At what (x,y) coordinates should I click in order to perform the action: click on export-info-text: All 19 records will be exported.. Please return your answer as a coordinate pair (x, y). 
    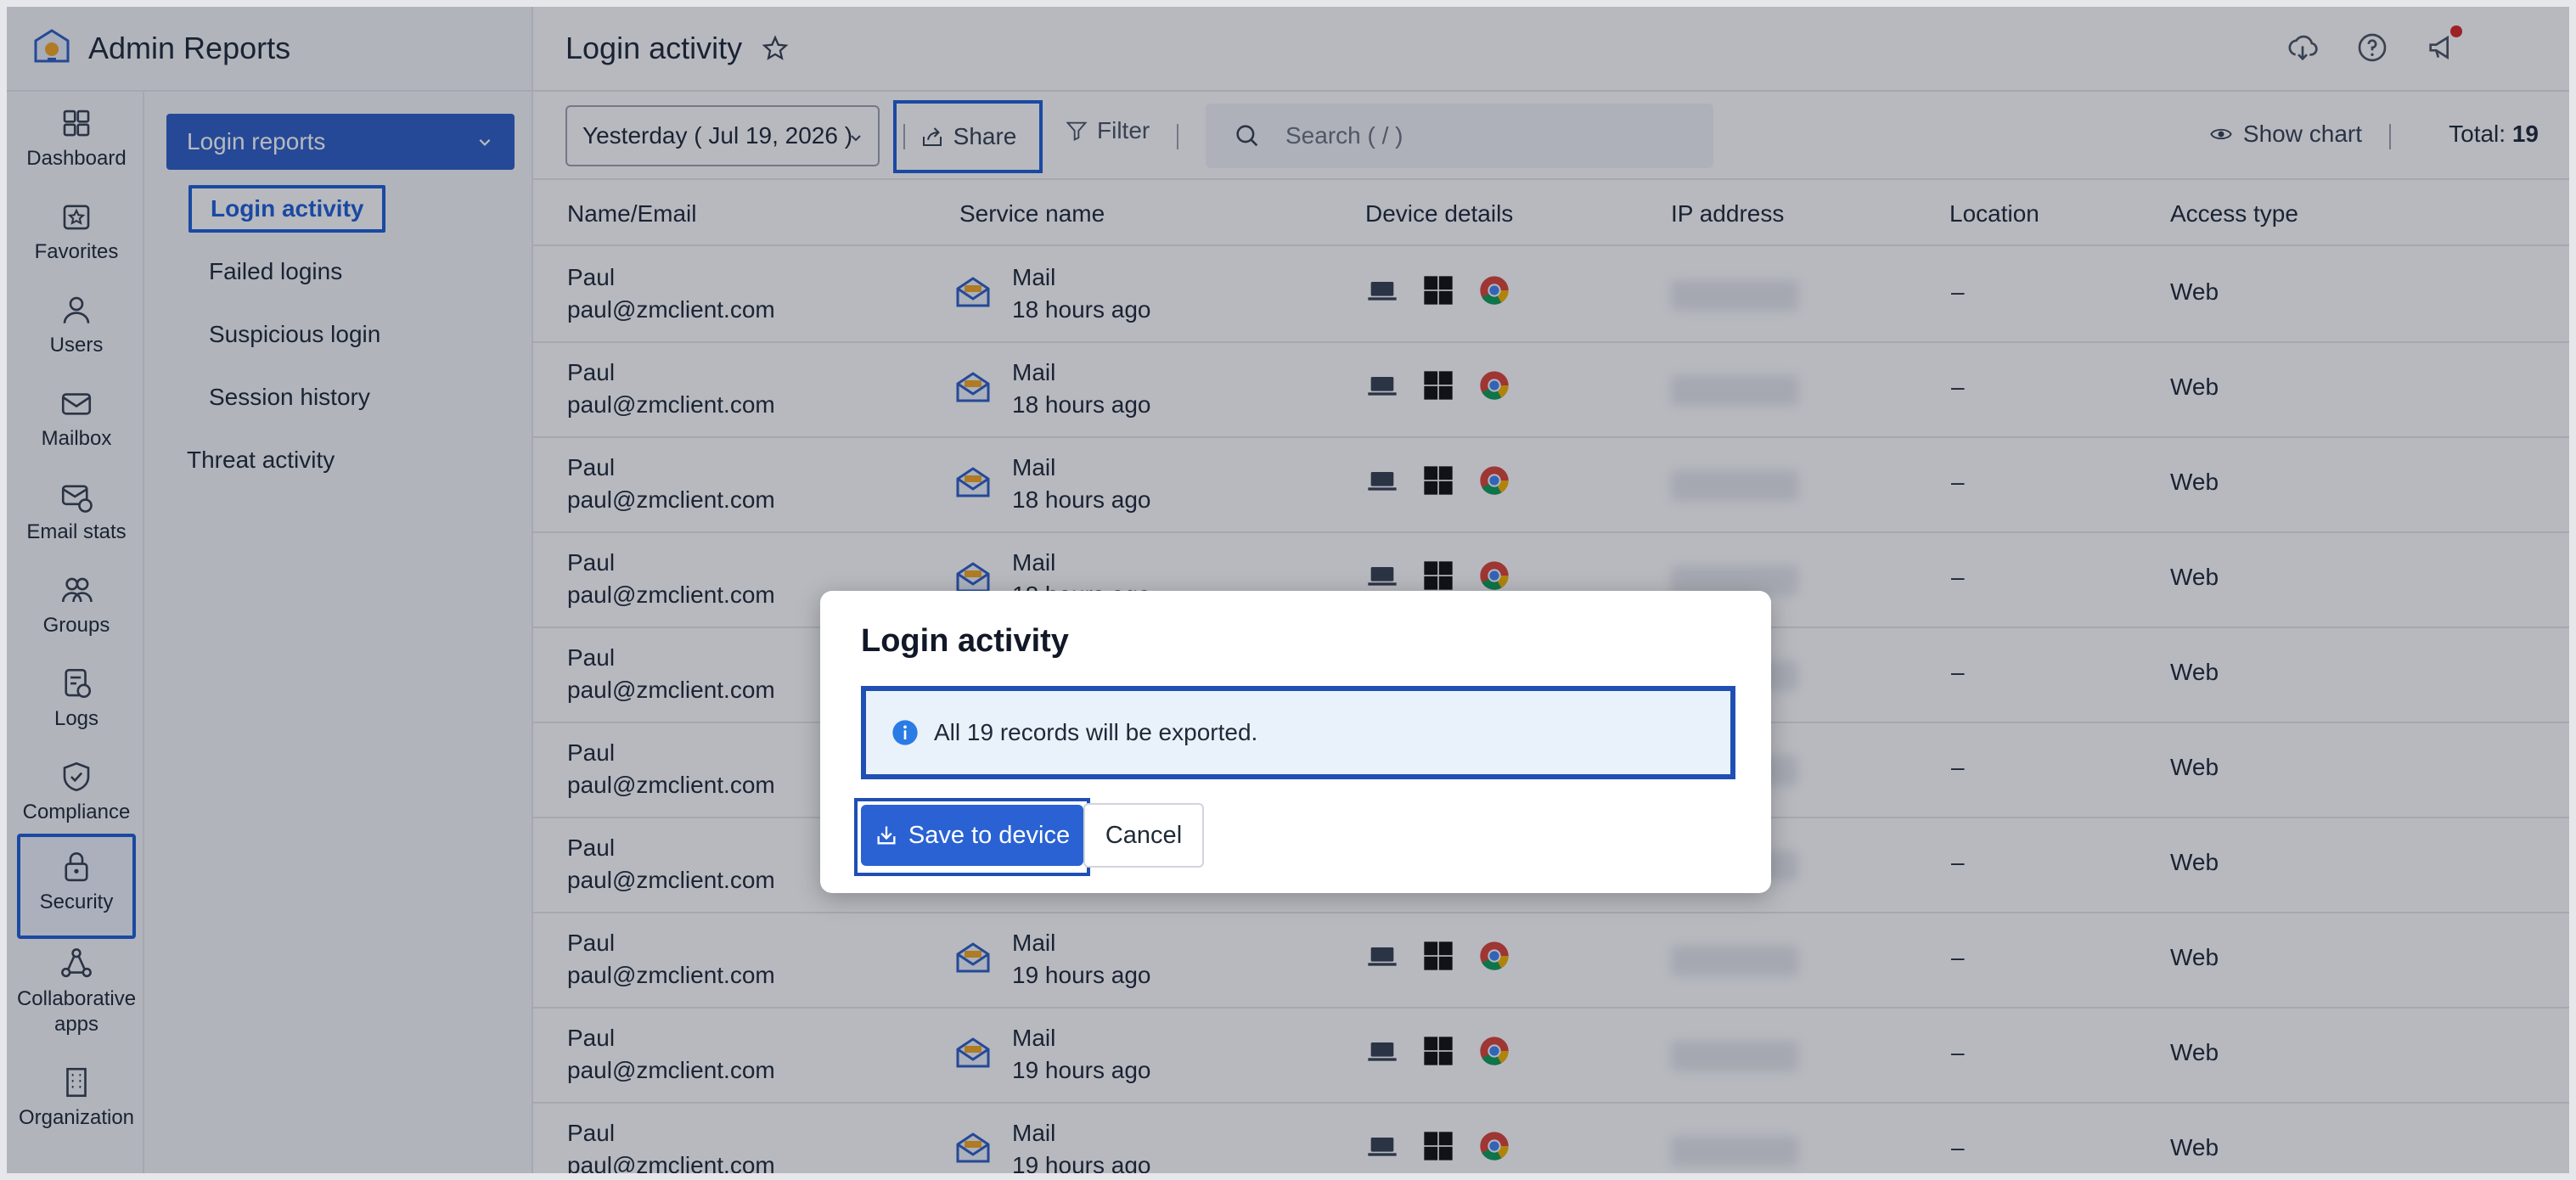
    Looking at the image, I should click on (1096, 732).